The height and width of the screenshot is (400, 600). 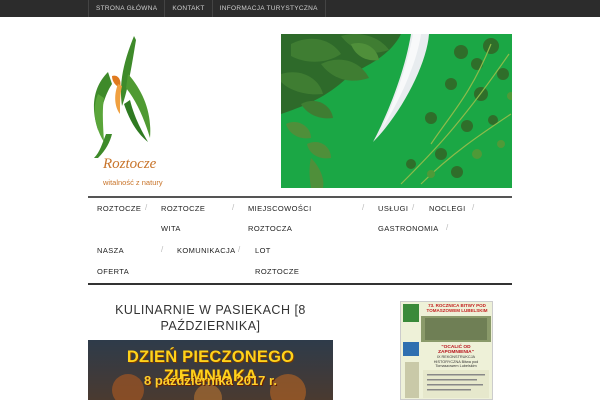 I want to click on header-image, so click(x=396, y=111).